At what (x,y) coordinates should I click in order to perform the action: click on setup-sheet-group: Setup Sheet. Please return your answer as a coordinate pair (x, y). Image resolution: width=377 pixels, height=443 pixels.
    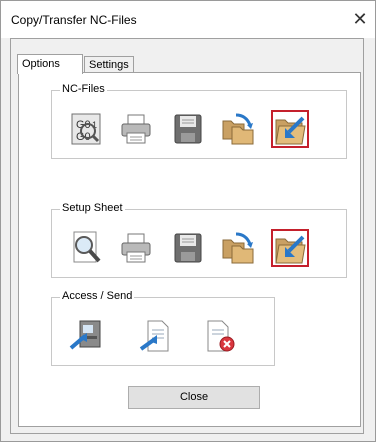
    Looking at the image, I should click on (199, 240).